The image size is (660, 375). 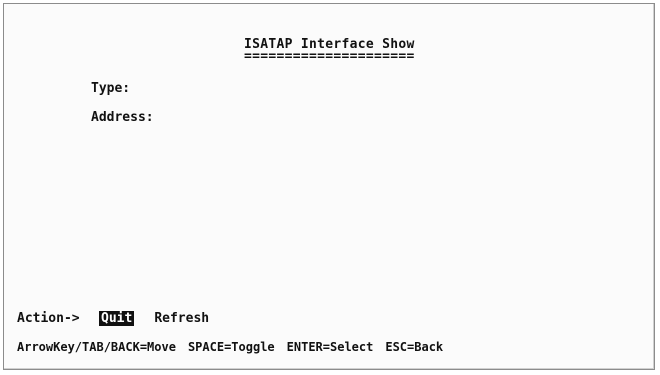 I want to click on help-toggle: SPACE=Toggle, so click(x=231, y=347).